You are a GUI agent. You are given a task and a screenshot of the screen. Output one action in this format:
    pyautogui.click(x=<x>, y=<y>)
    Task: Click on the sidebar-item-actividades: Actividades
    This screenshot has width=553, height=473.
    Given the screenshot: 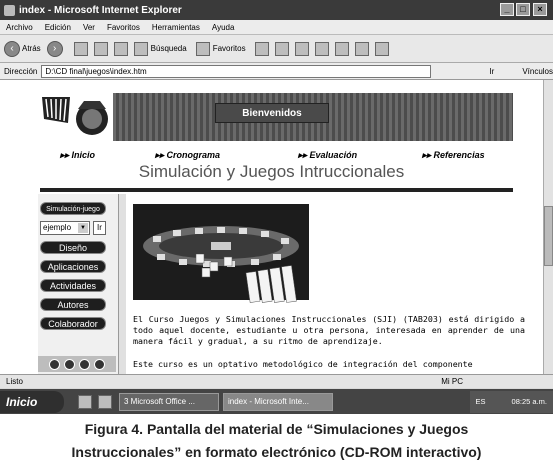 What is the action you would take?
    pyautogui.click(x=73, y=285)
    